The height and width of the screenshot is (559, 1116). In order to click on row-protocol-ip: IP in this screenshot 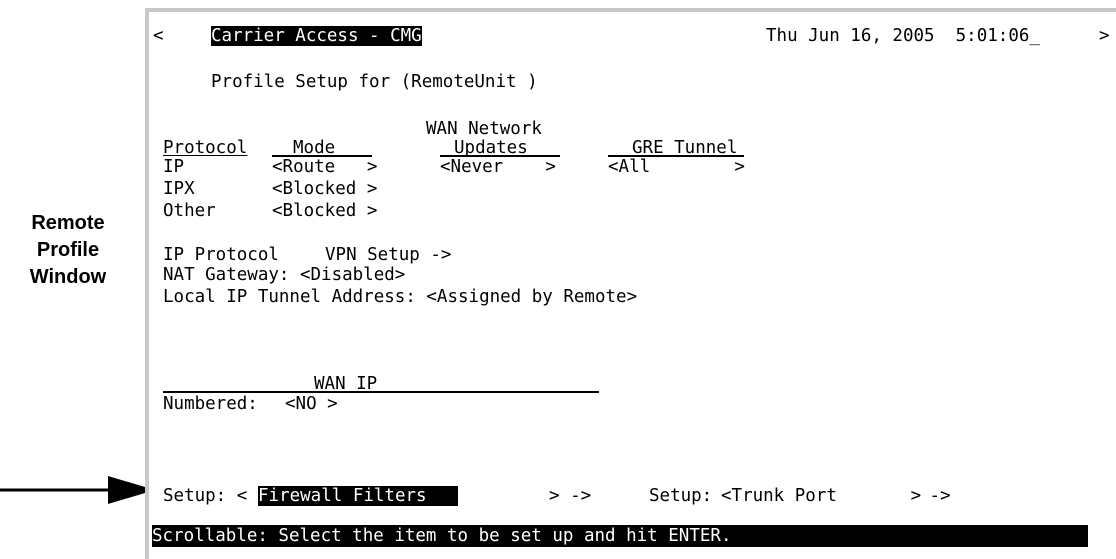, I will do `click(174, 167)`.